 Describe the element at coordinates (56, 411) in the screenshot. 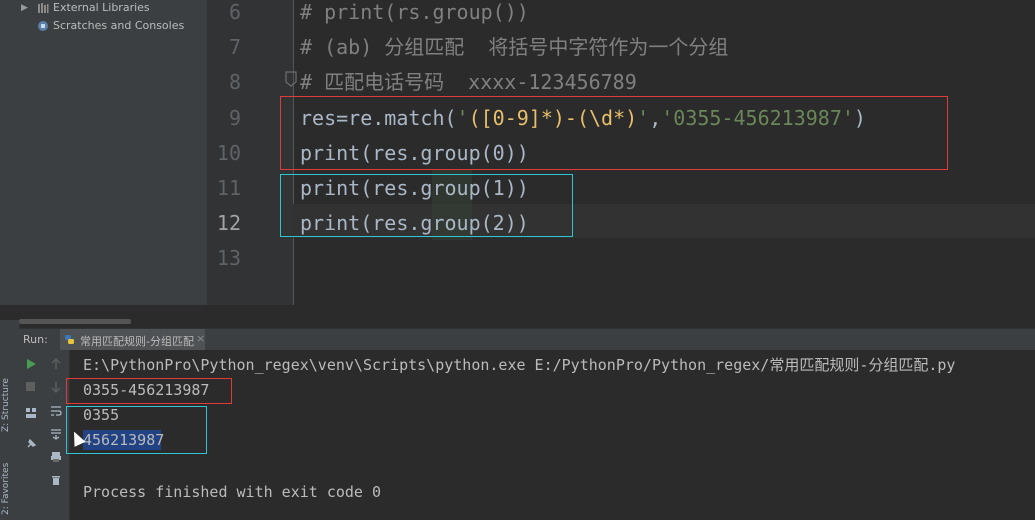

I see `soft-wrap-icon` at that location.